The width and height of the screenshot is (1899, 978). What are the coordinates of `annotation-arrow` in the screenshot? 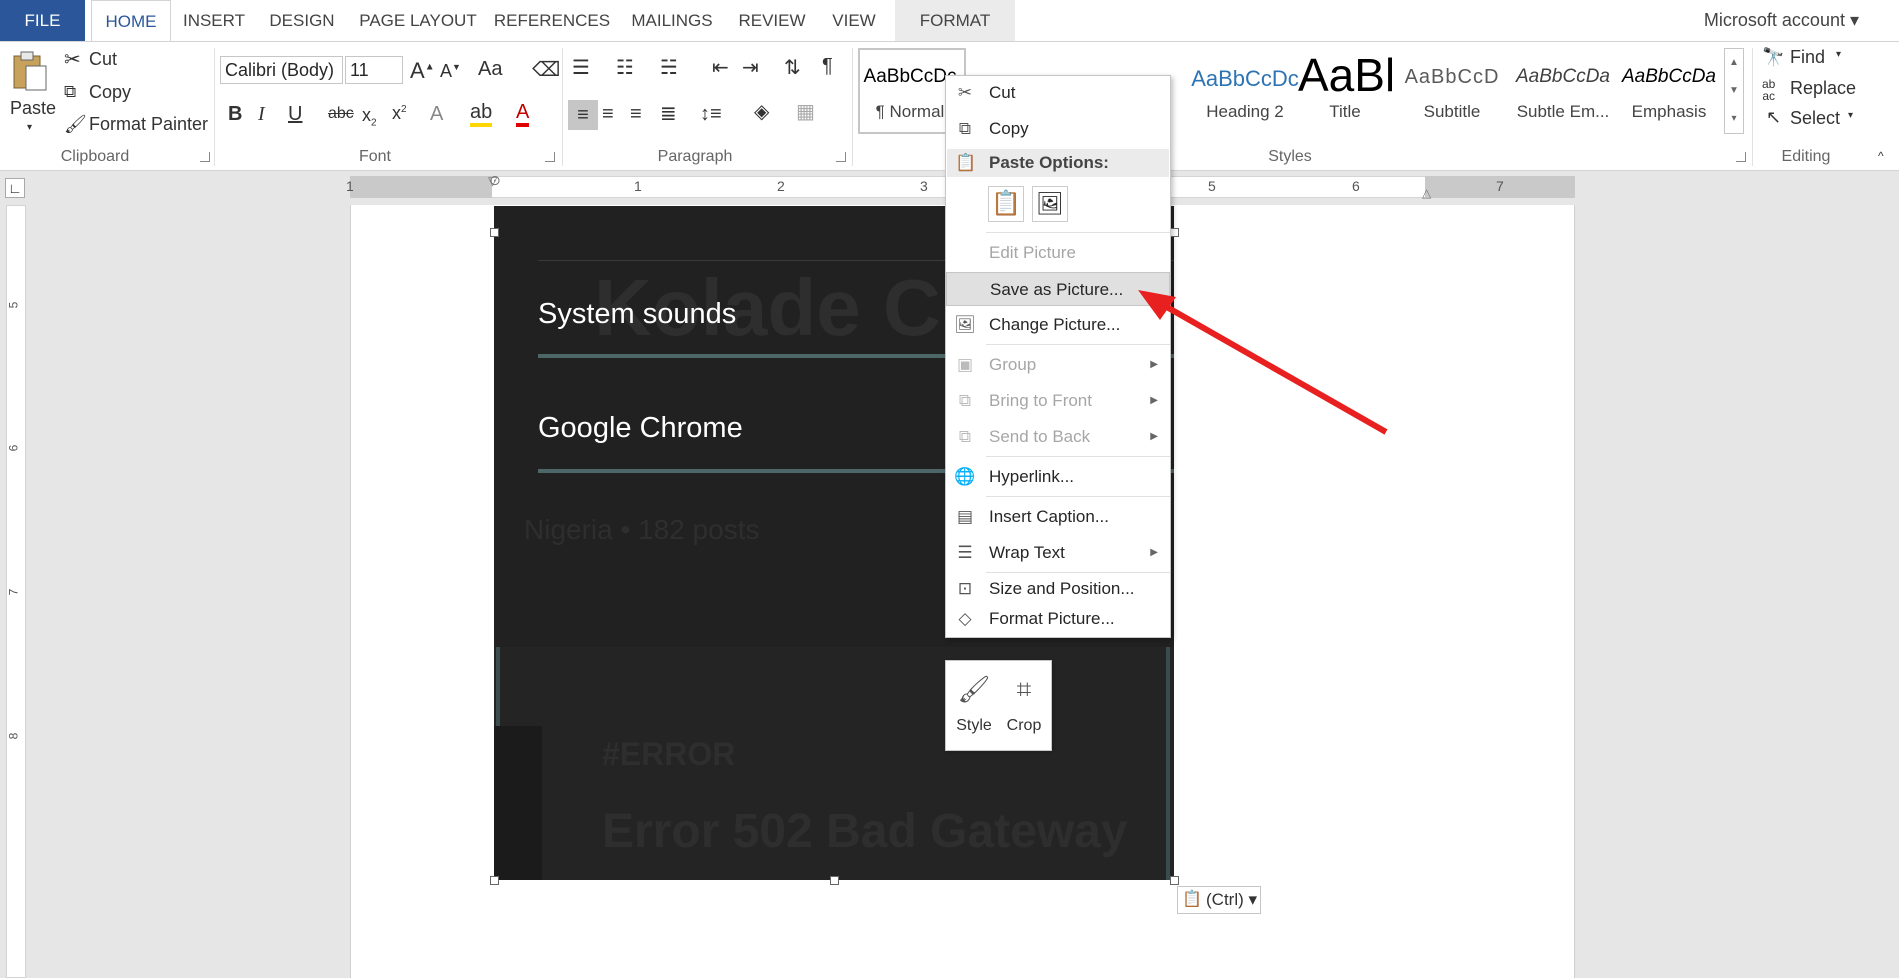 It's located at (1263, 362).